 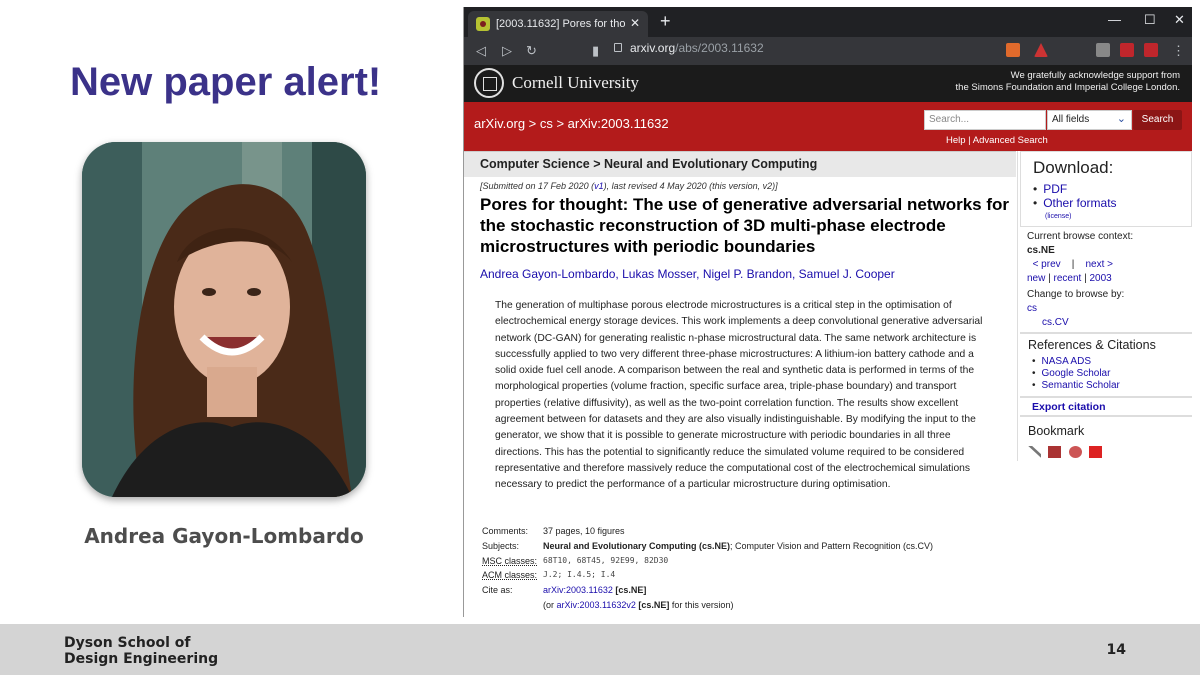 What do you see at coordinates (550, 604) in the screenshot?
I see `cite-alt-pre: (or` at bounding box center [550, 604].